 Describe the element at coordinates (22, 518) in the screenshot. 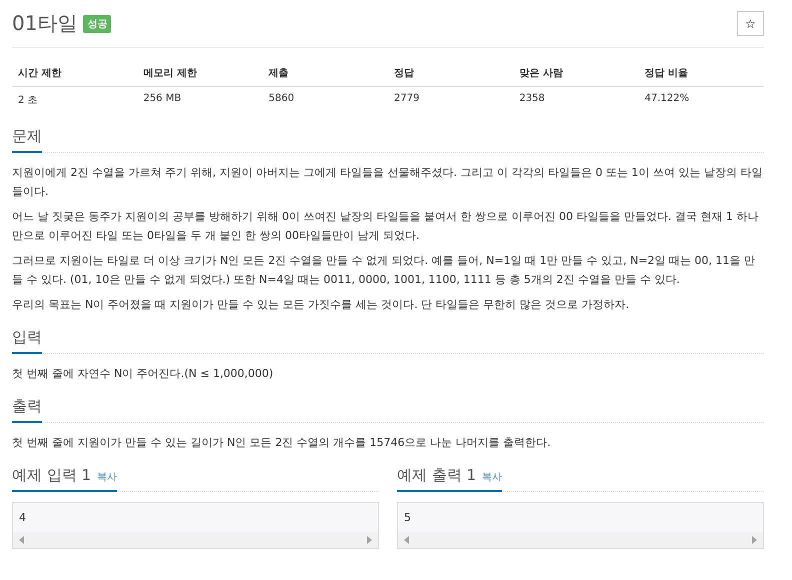

I see `sample-content: 4` at that location.